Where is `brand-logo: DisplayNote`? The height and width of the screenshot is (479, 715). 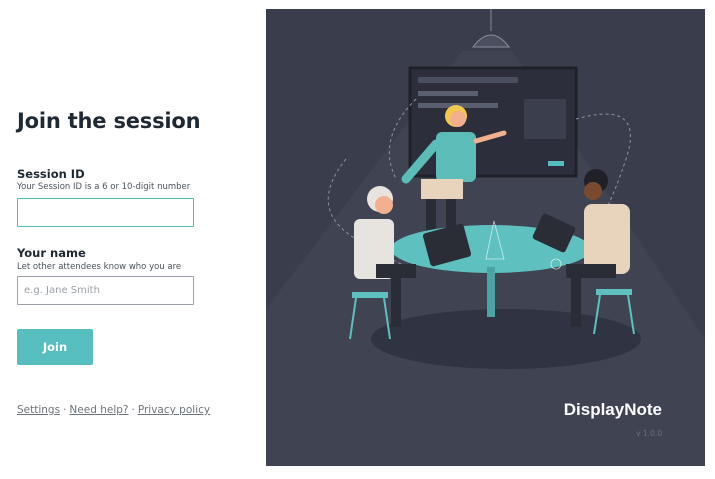 brand-logo: DisplayNote is located at coordinates (612, 409).